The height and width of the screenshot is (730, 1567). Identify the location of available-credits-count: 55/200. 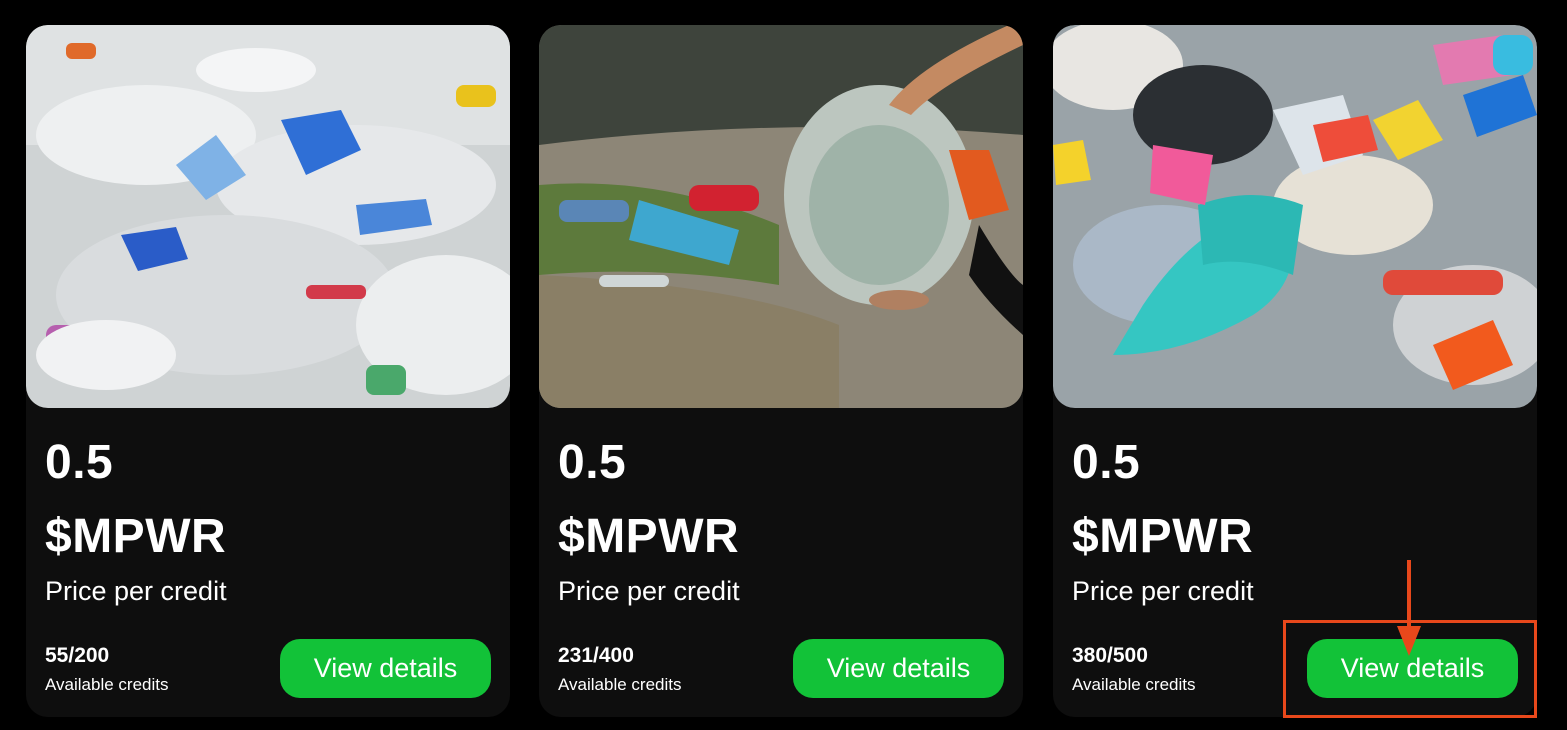
(77, 655).